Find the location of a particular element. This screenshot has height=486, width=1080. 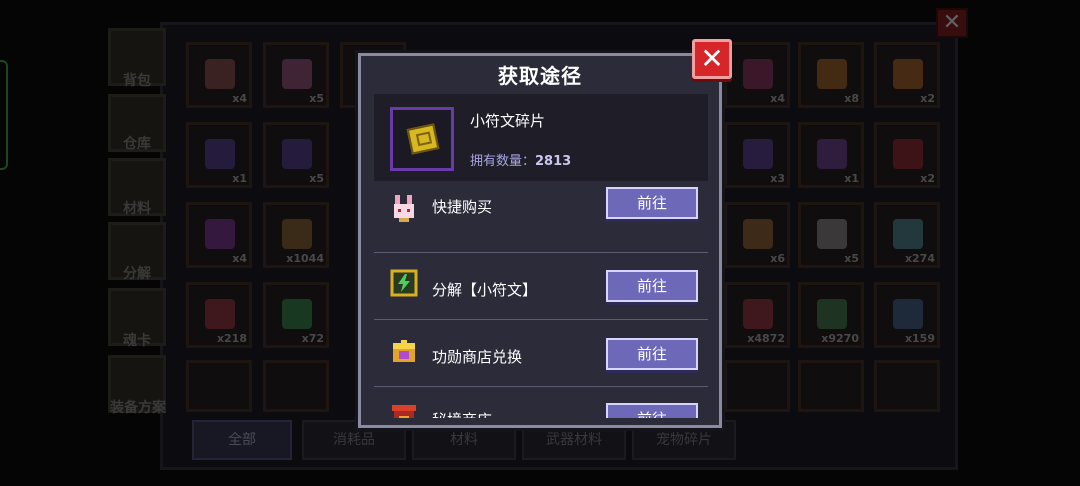

item-summary: 小符文碎片 拥有数量：2813 is located at coordinates (541, 137).